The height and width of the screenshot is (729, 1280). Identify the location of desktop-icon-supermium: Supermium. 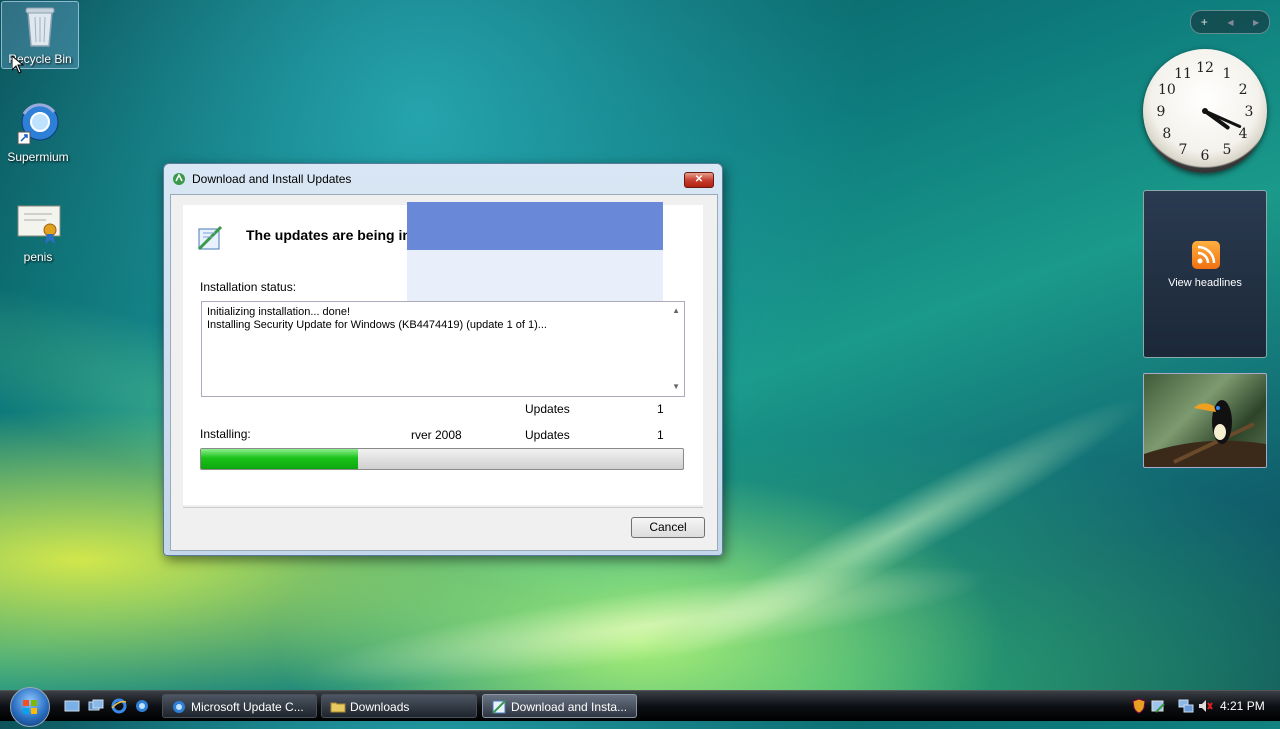
(38, 132).